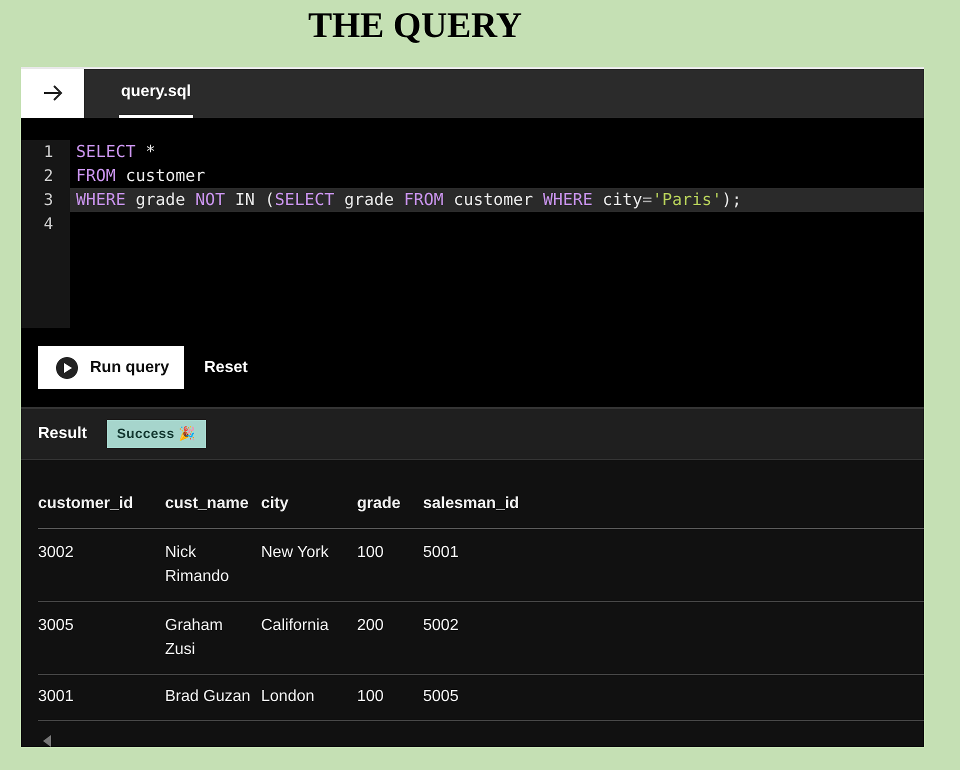 The width and height of the screenshot is (960, 770). Describe the element at coordinates (62, 434) in the screenshot. I see `result-label: Result` at that location.